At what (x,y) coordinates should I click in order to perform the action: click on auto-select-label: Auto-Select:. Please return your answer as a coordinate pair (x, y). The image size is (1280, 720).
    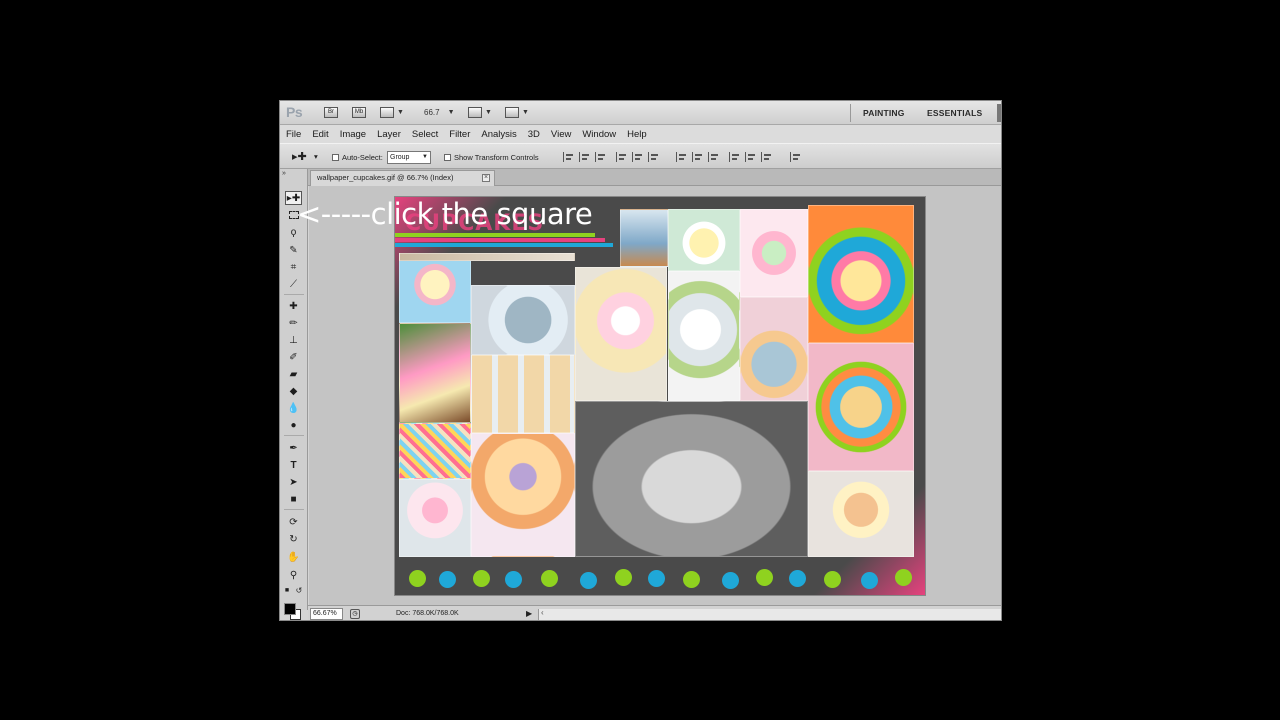
    Looking at the image, I should click on (362, 157).